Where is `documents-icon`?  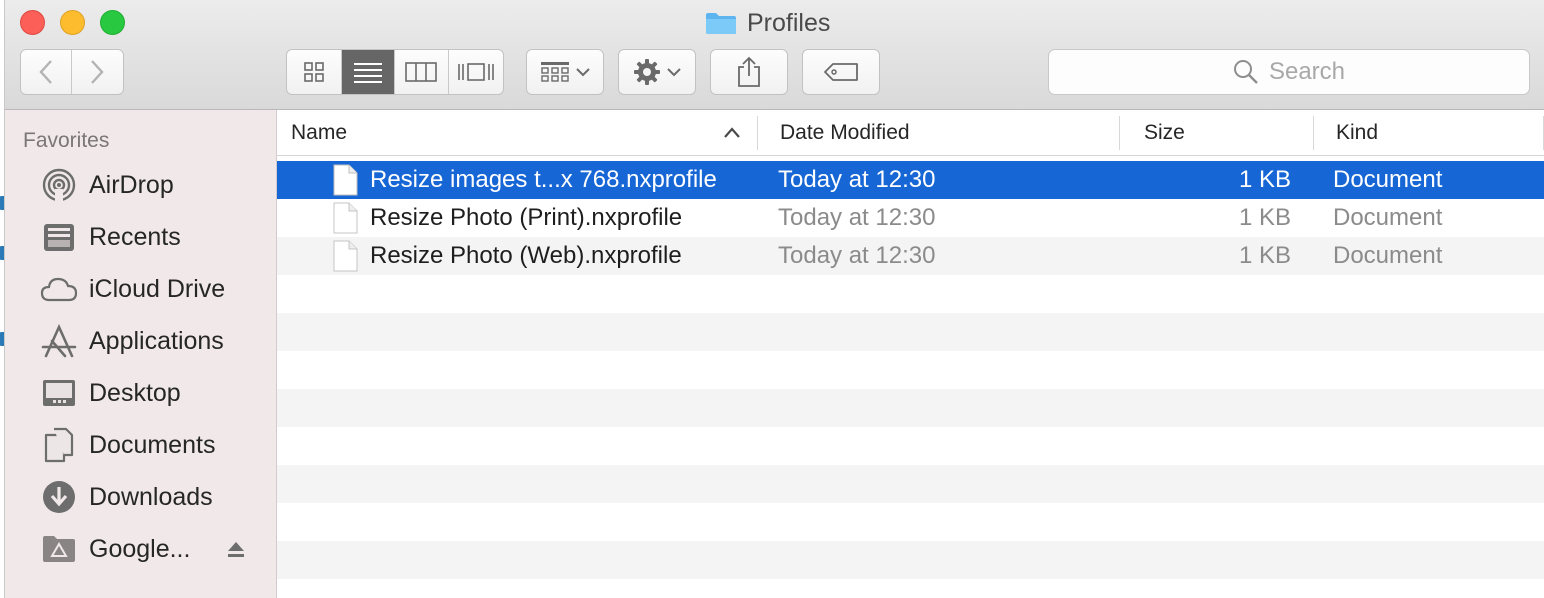 documents-icon is located at coordinates (59, 445).